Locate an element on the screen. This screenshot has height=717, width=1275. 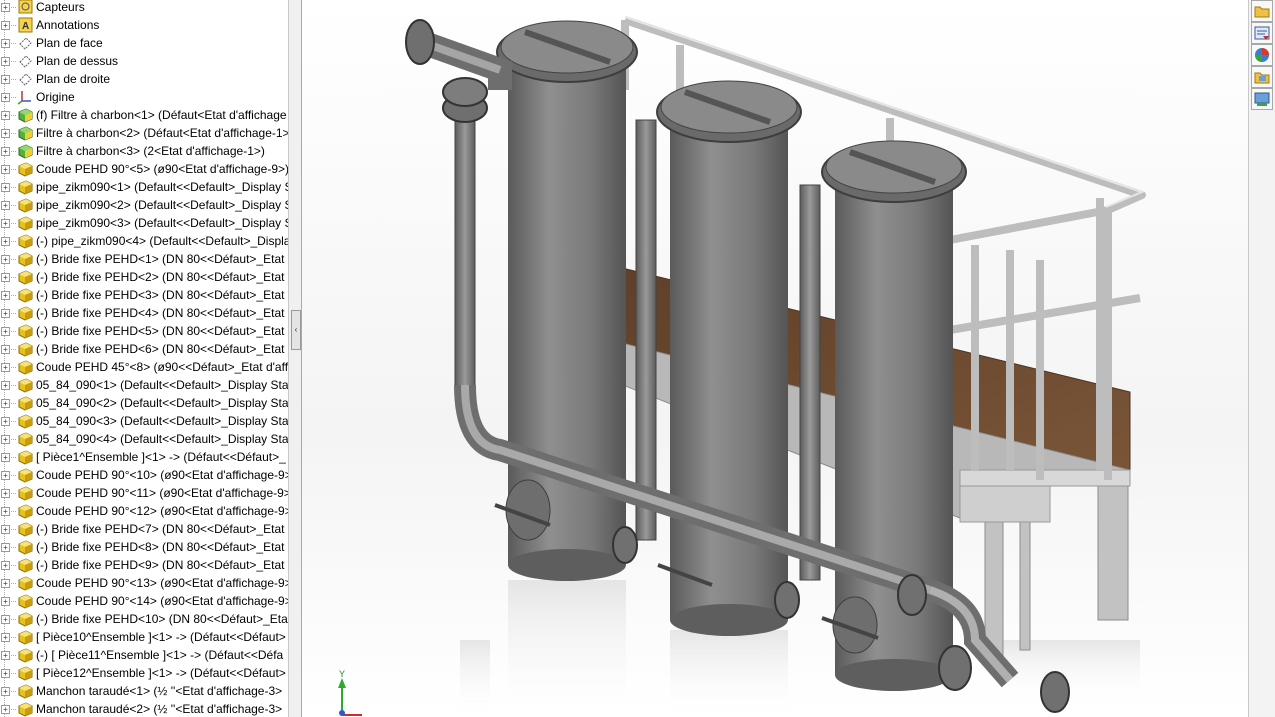
collapse-panel-handle: ‹ is located at coordinates (296, 330).